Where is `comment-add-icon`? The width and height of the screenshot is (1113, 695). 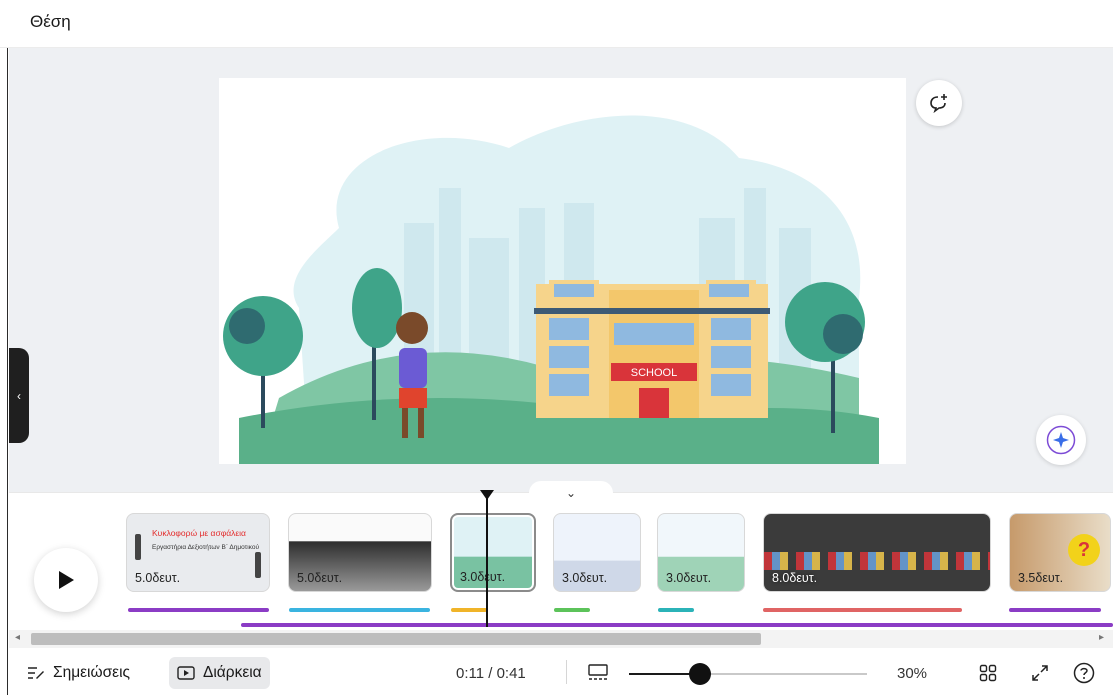
comment-add-icon is located at coordinates (938, 104).